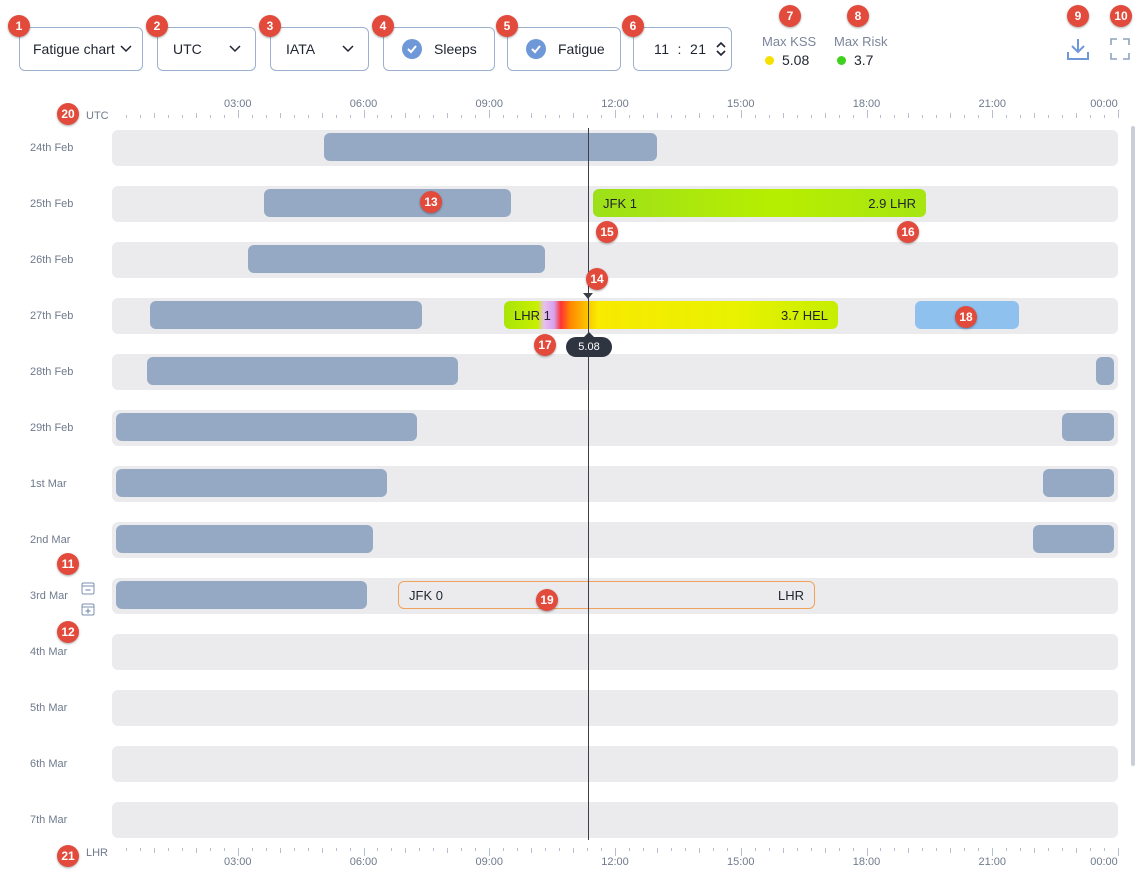 This screenshot has height=871, width=1138. Describe the element at coordinates (97, 853) in the screenshot. I see `axis-bottom-zone: LHR` at that location.